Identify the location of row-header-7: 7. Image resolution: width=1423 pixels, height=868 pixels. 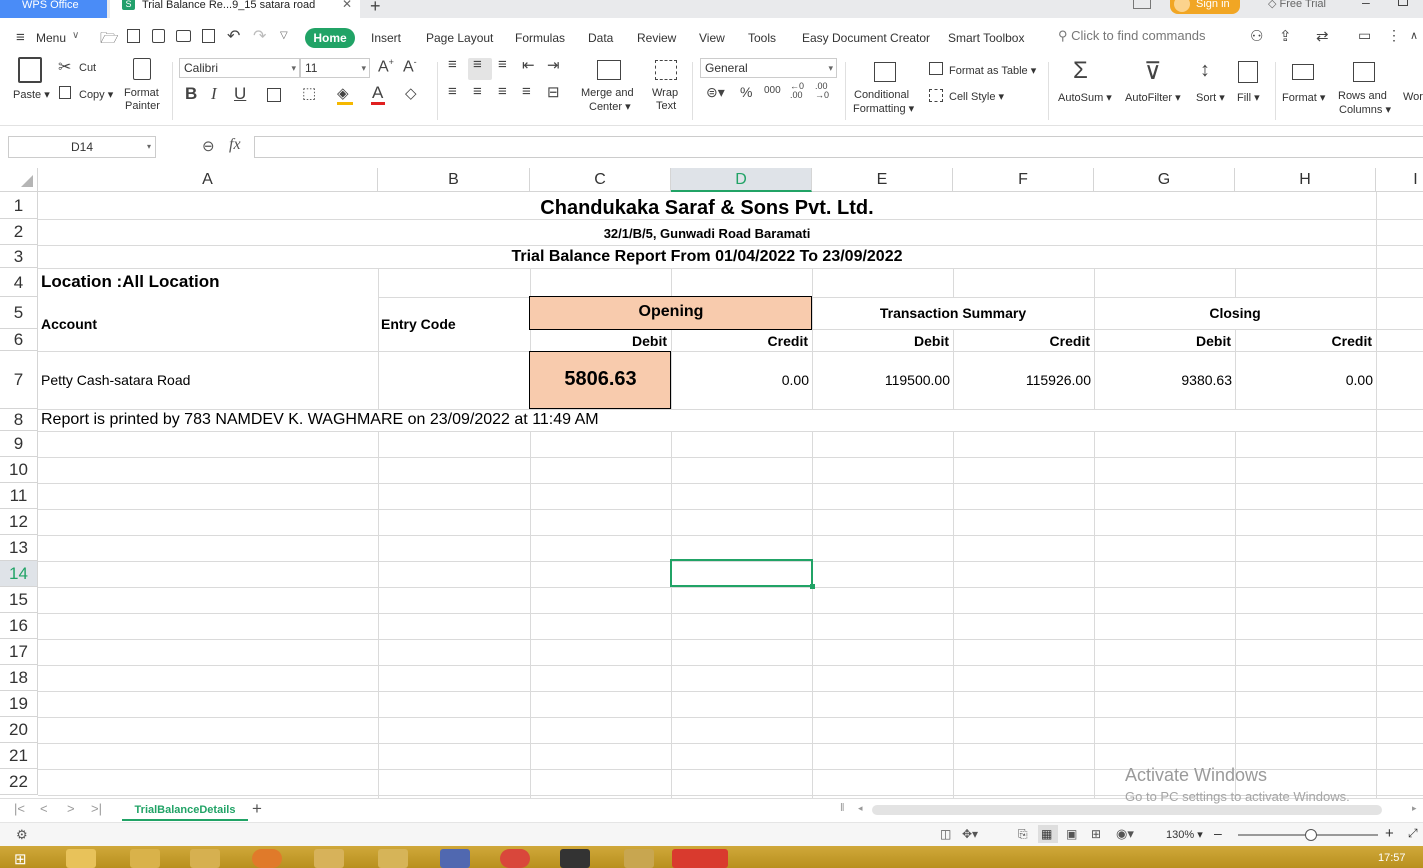
(19, 380).